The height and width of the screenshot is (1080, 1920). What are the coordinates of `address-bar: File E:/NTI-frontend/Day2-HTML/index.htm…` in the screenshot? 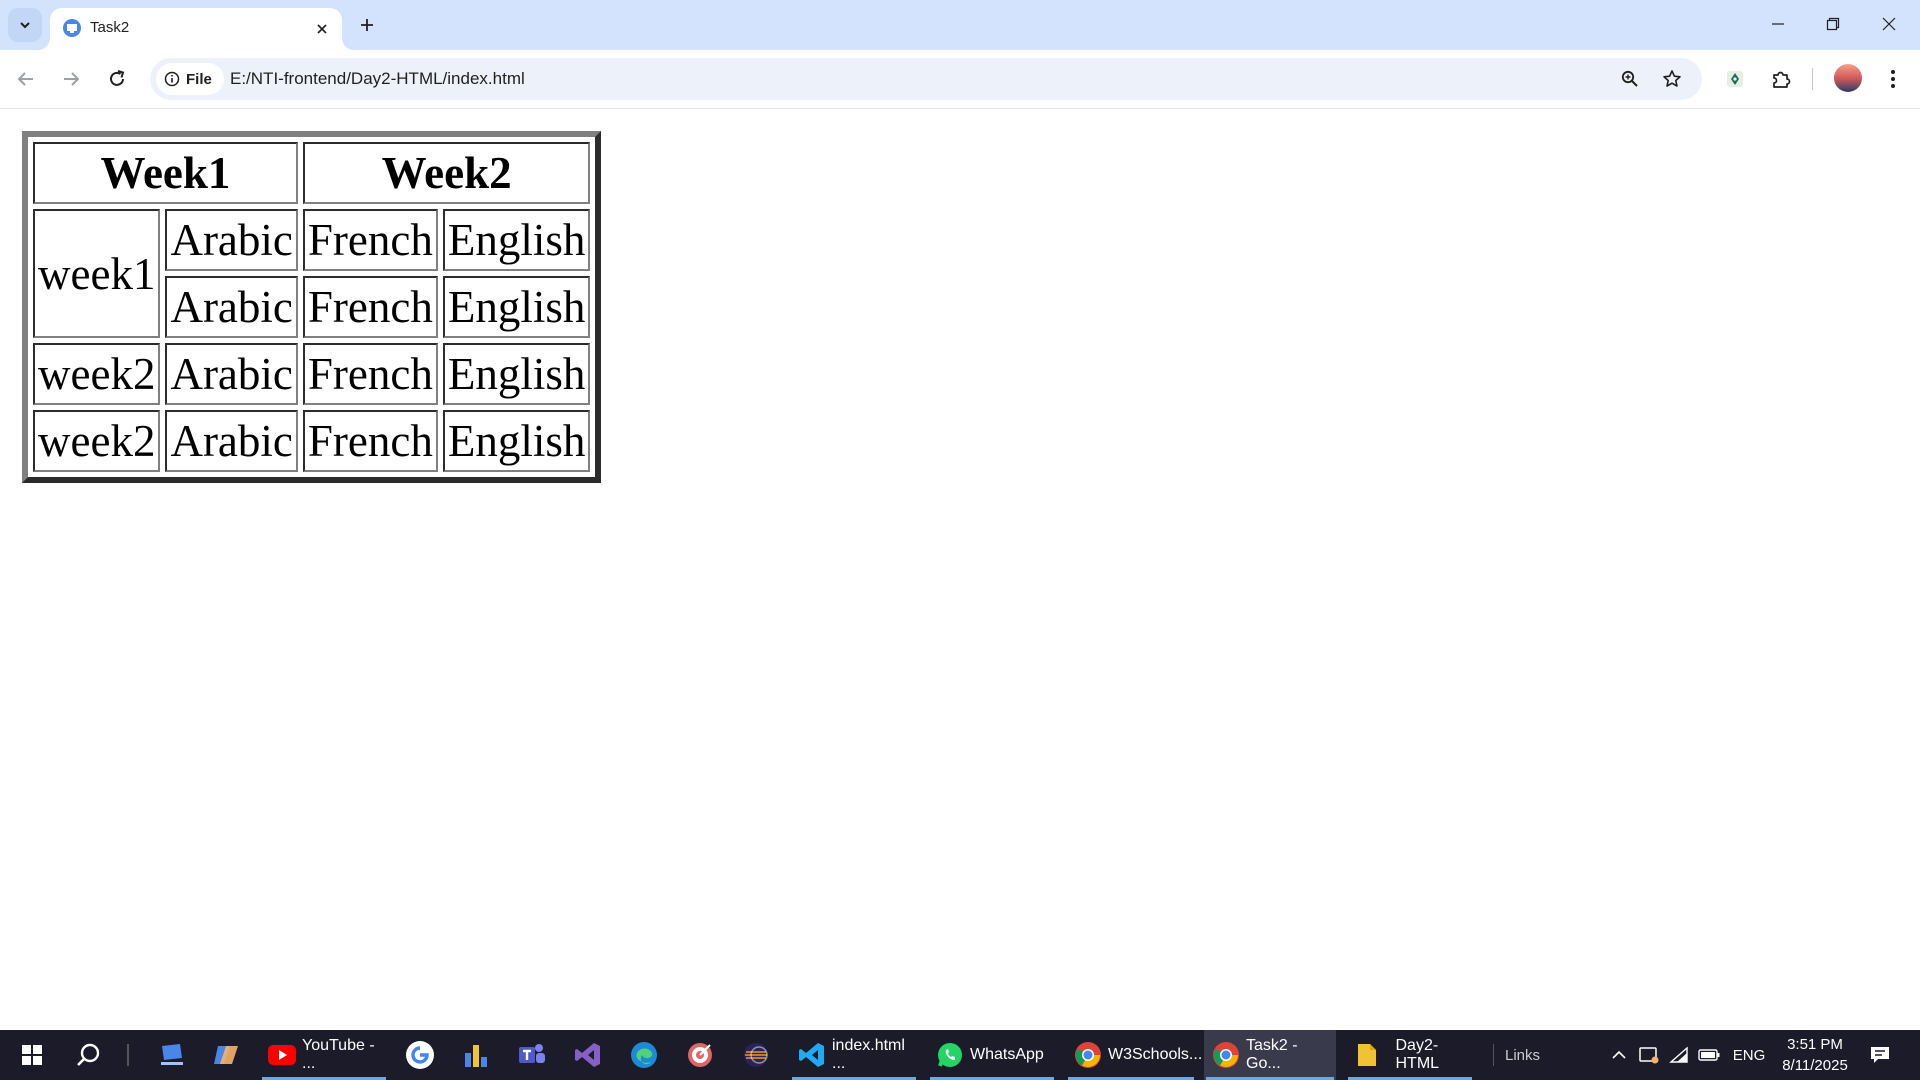 It's located at (926, 79).